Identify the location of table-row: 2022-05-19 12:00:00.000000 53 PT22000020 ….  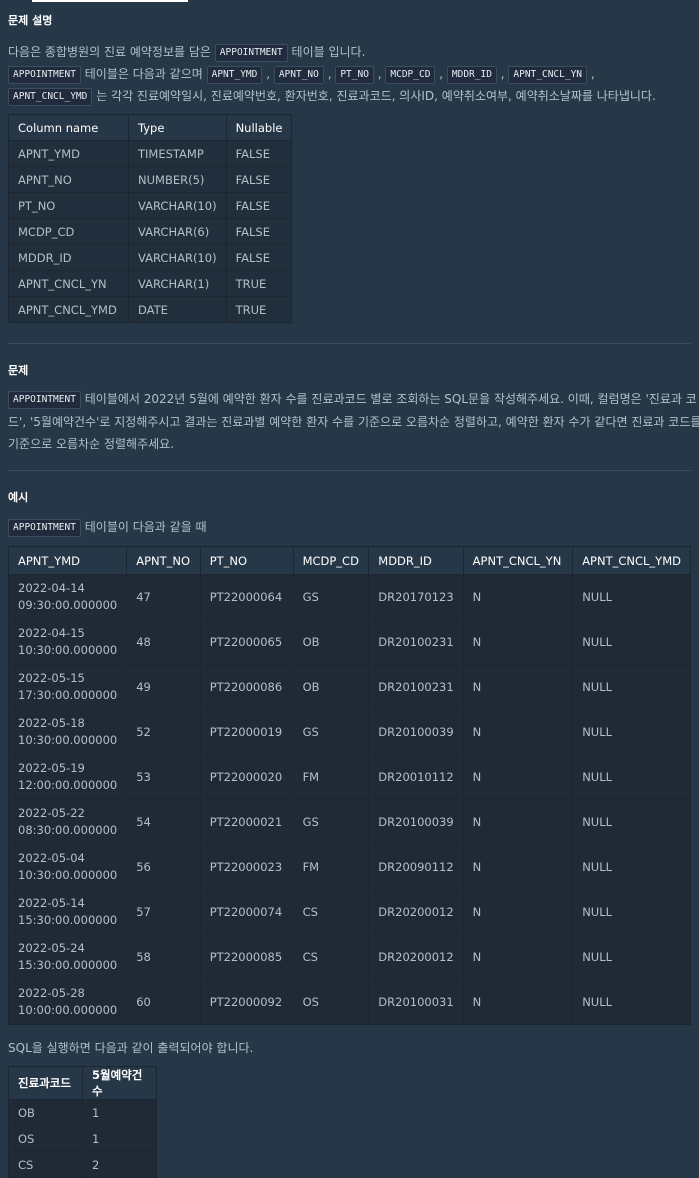
(349, 777).